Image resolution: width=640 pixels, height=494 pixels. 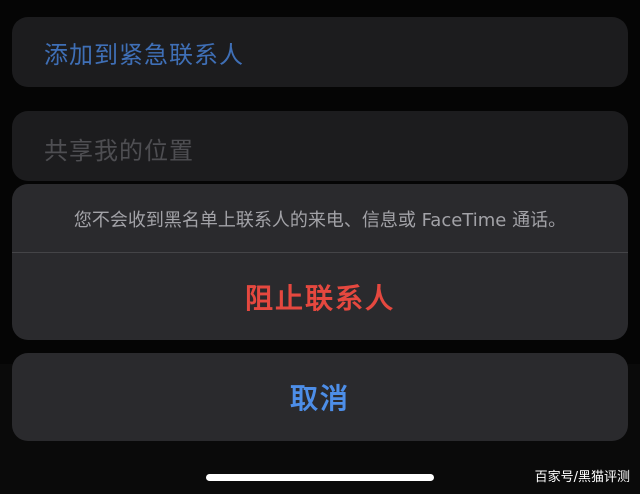 What do you see at coordinates (582, 477) in the screenshot?
I see `watermark: 百家号/黑猫评测` at bounding box center [582, 477].